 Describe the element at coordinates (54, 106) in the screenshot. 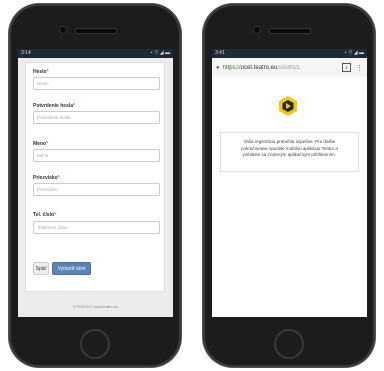

I see `password-confirm-label: Potvrdenie hesla*` at that location.